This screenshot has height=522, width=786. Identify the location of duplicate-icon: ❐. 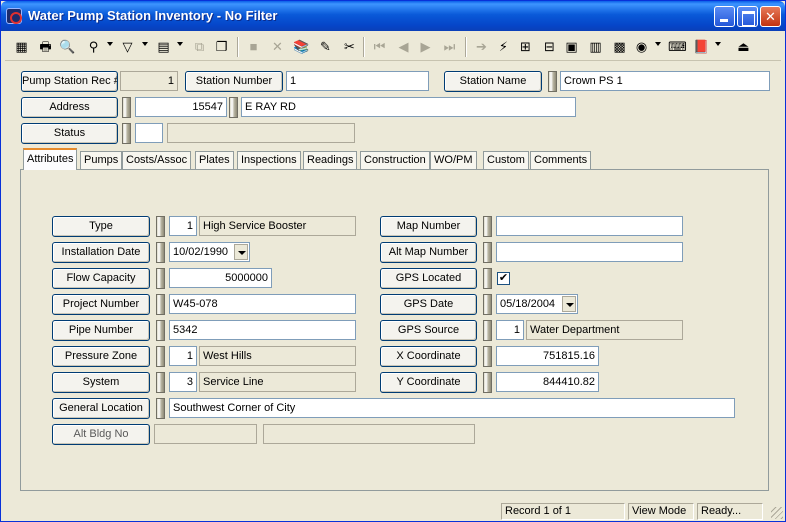
(221, 46).